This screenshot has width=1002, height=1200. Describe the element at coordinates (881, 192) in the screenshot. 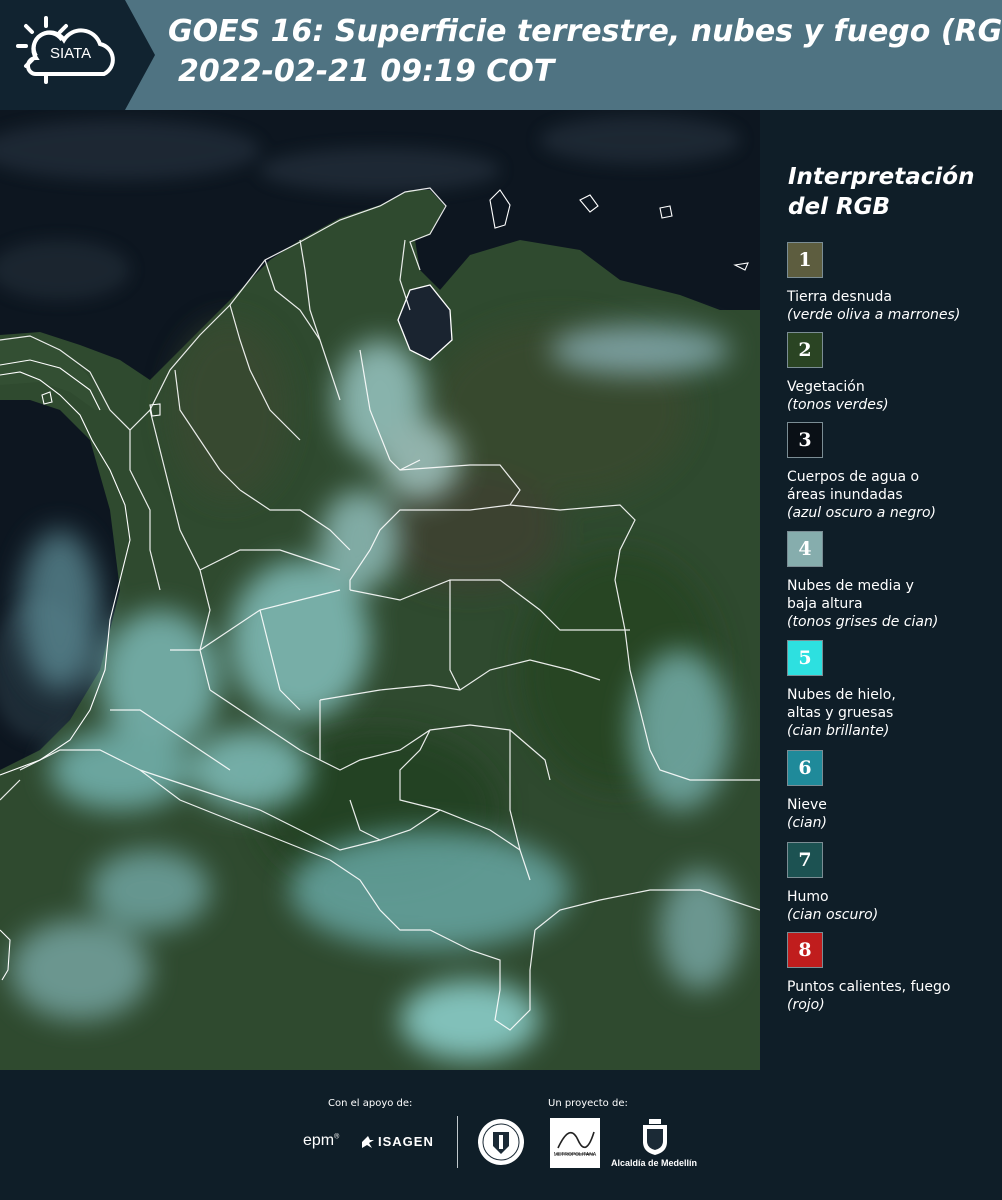

I see `legend-title: Interpretación del RGB` at that location.